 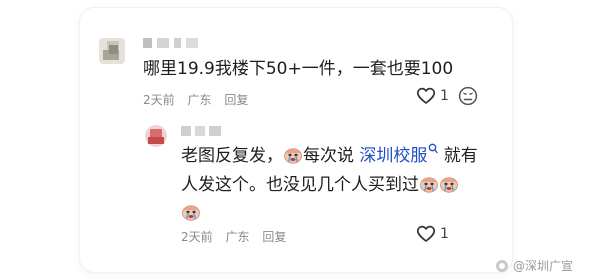 I want to click on comment-text-part: 每次说, so click(x=331, y=156).